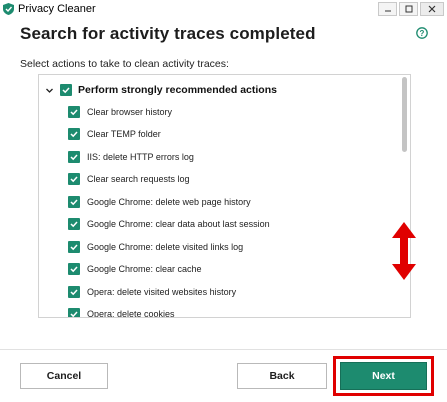 This screenshot has width=447, height=402. What do you see at coordinates (49, 90) in the screenshot?
I see `chevron-down-icon` at bounding box center [49, 90].